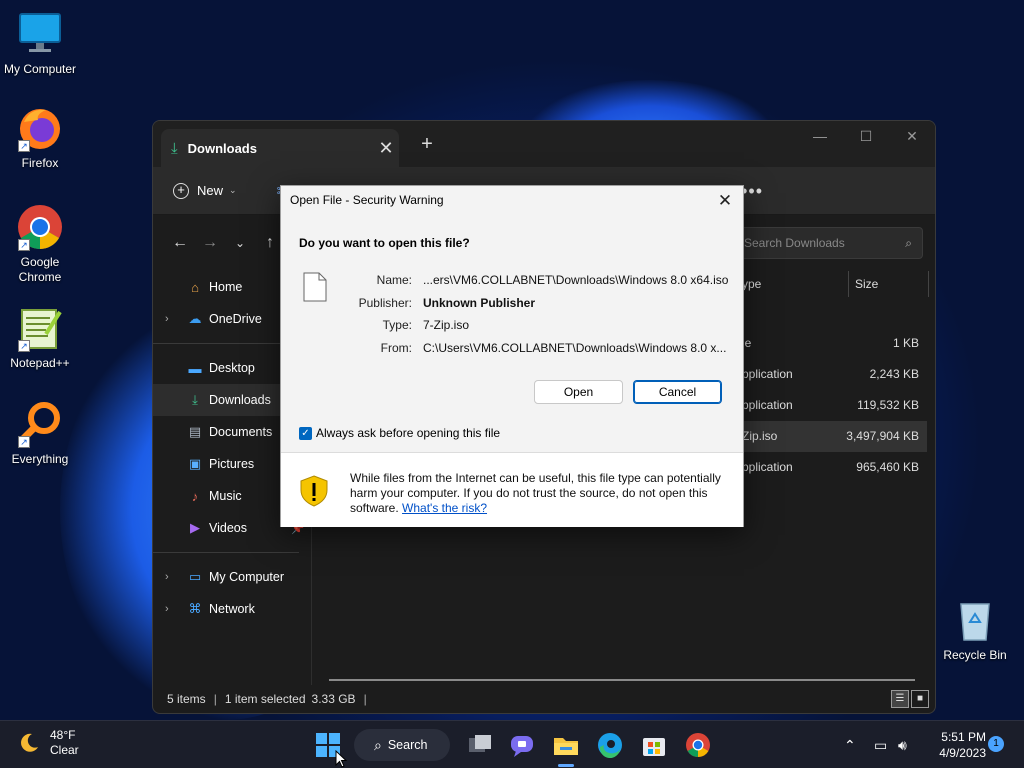  What do you see at coordinates (195, 576) in the screenshot?
I see `monitor-icon: ▭` at bounding box center [195, 576].